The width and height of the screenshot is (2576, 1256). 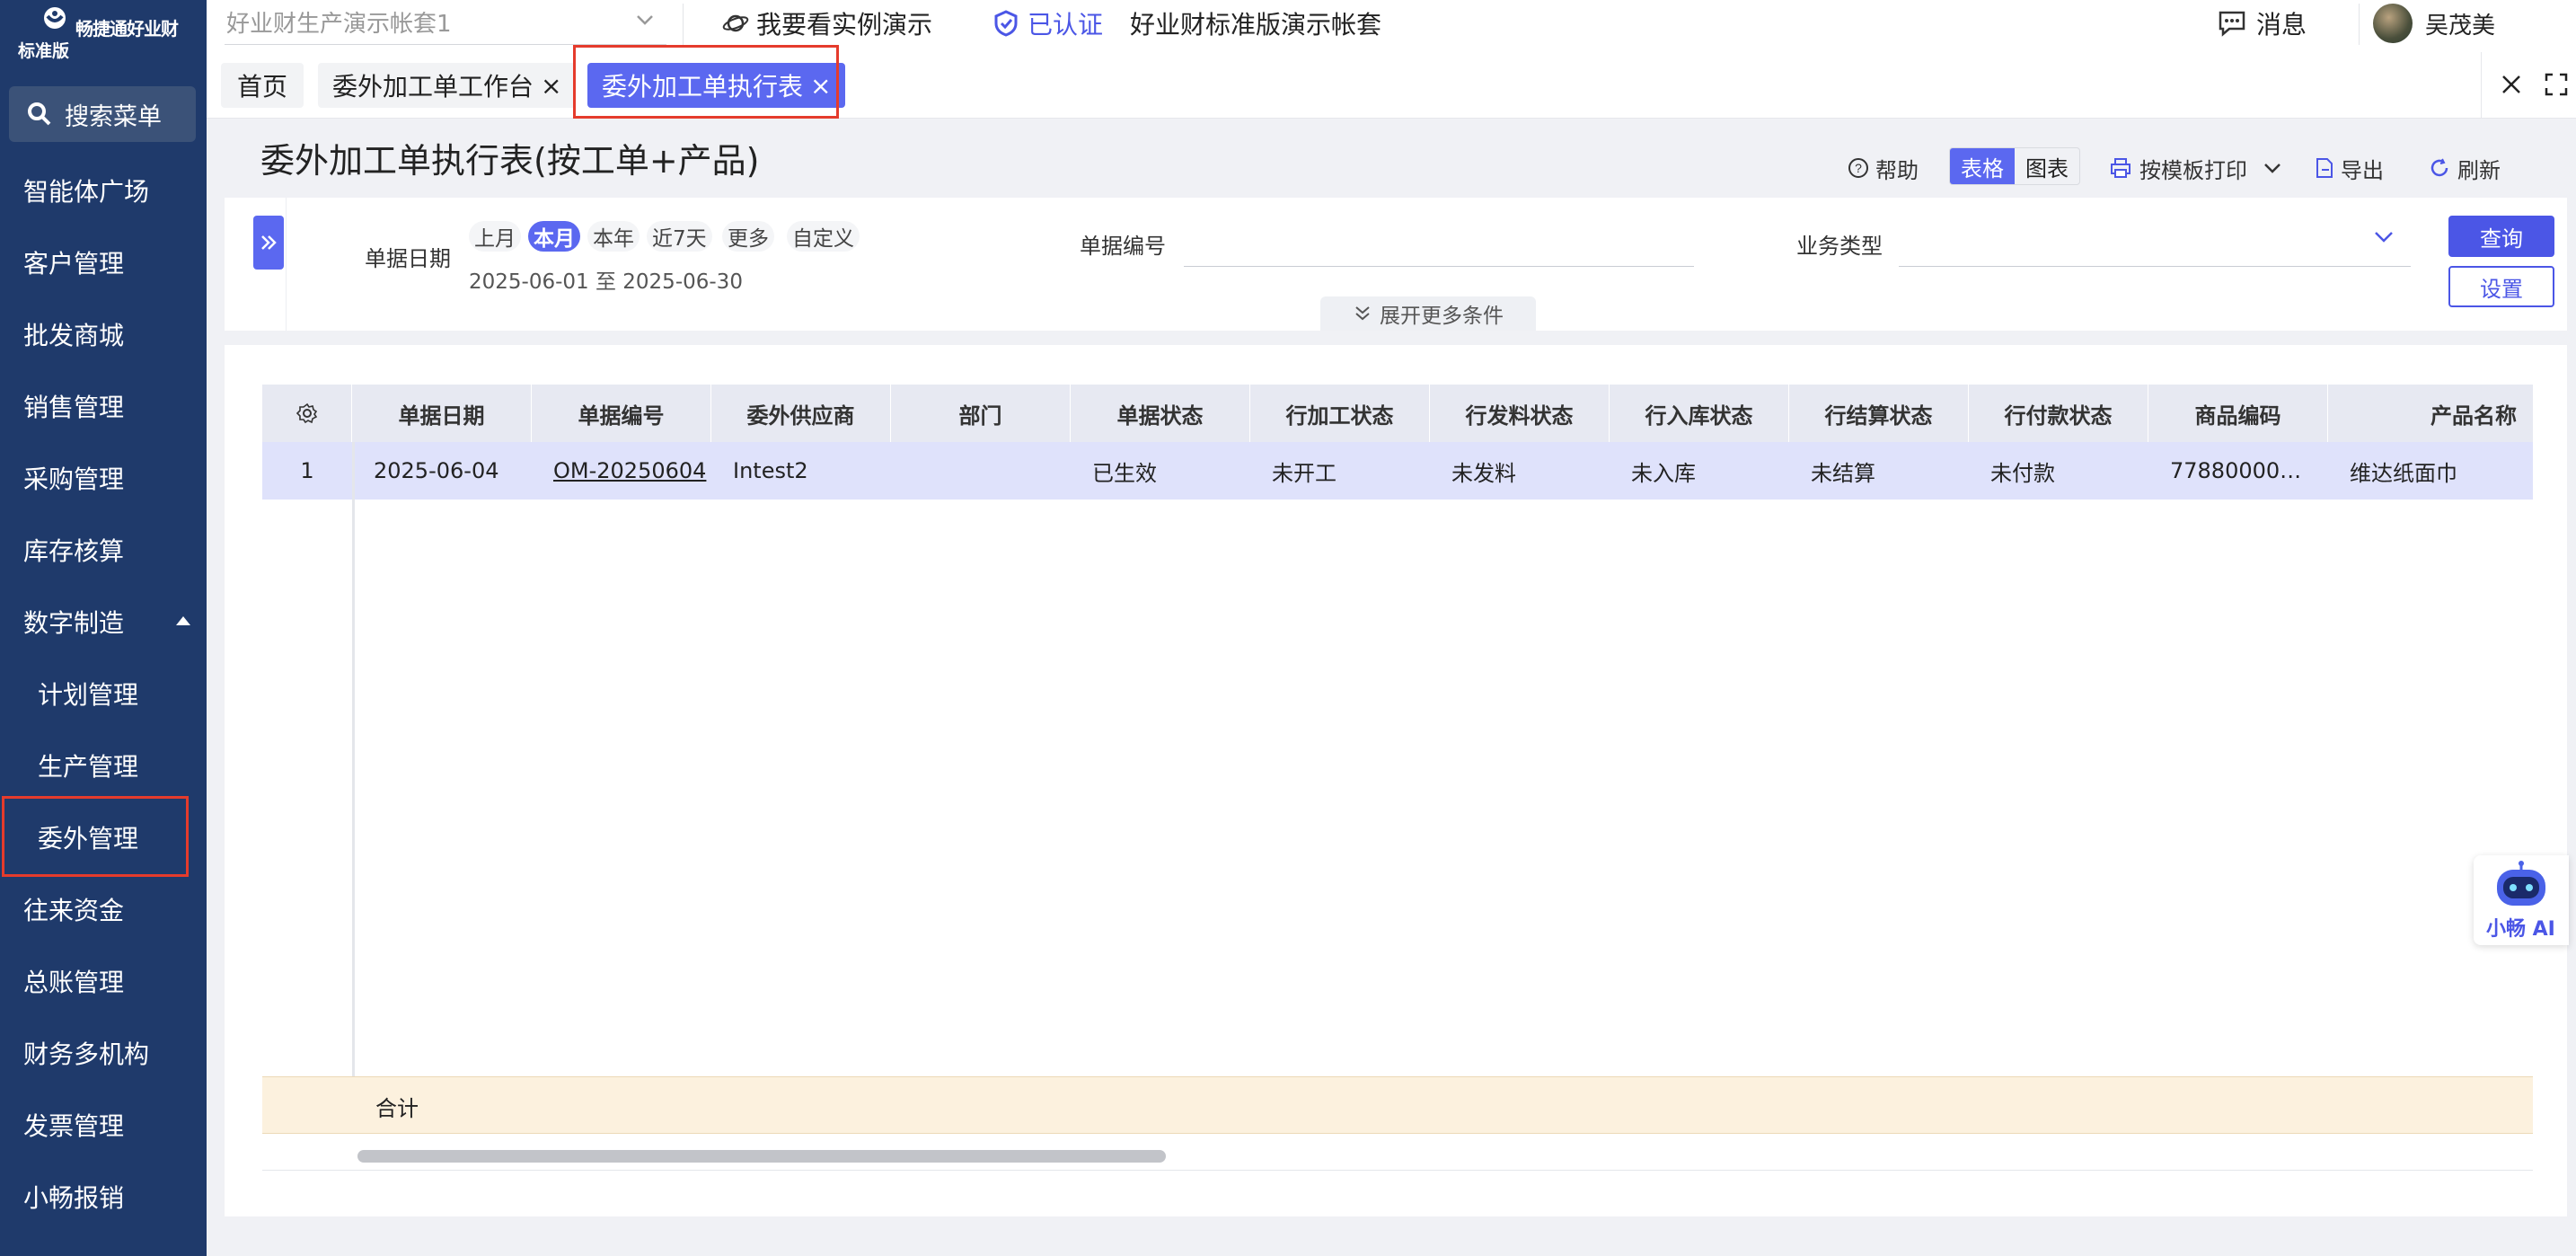 I want to click on help-icon: ?, so click(x=1858, y=168).